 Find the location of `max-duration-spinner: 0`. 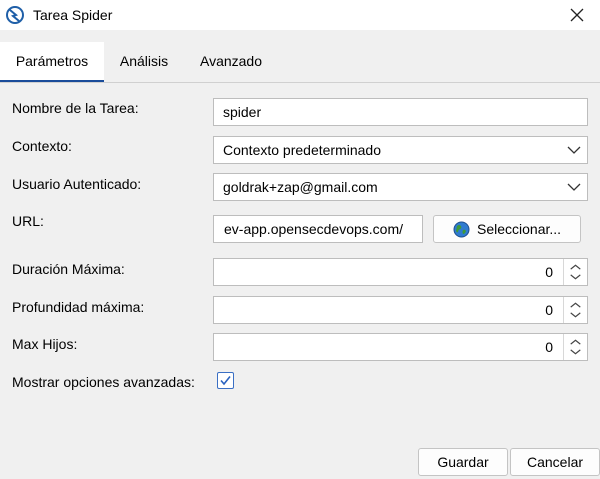

max-duration-spinner: 0 is located at coordinates (400, 272).